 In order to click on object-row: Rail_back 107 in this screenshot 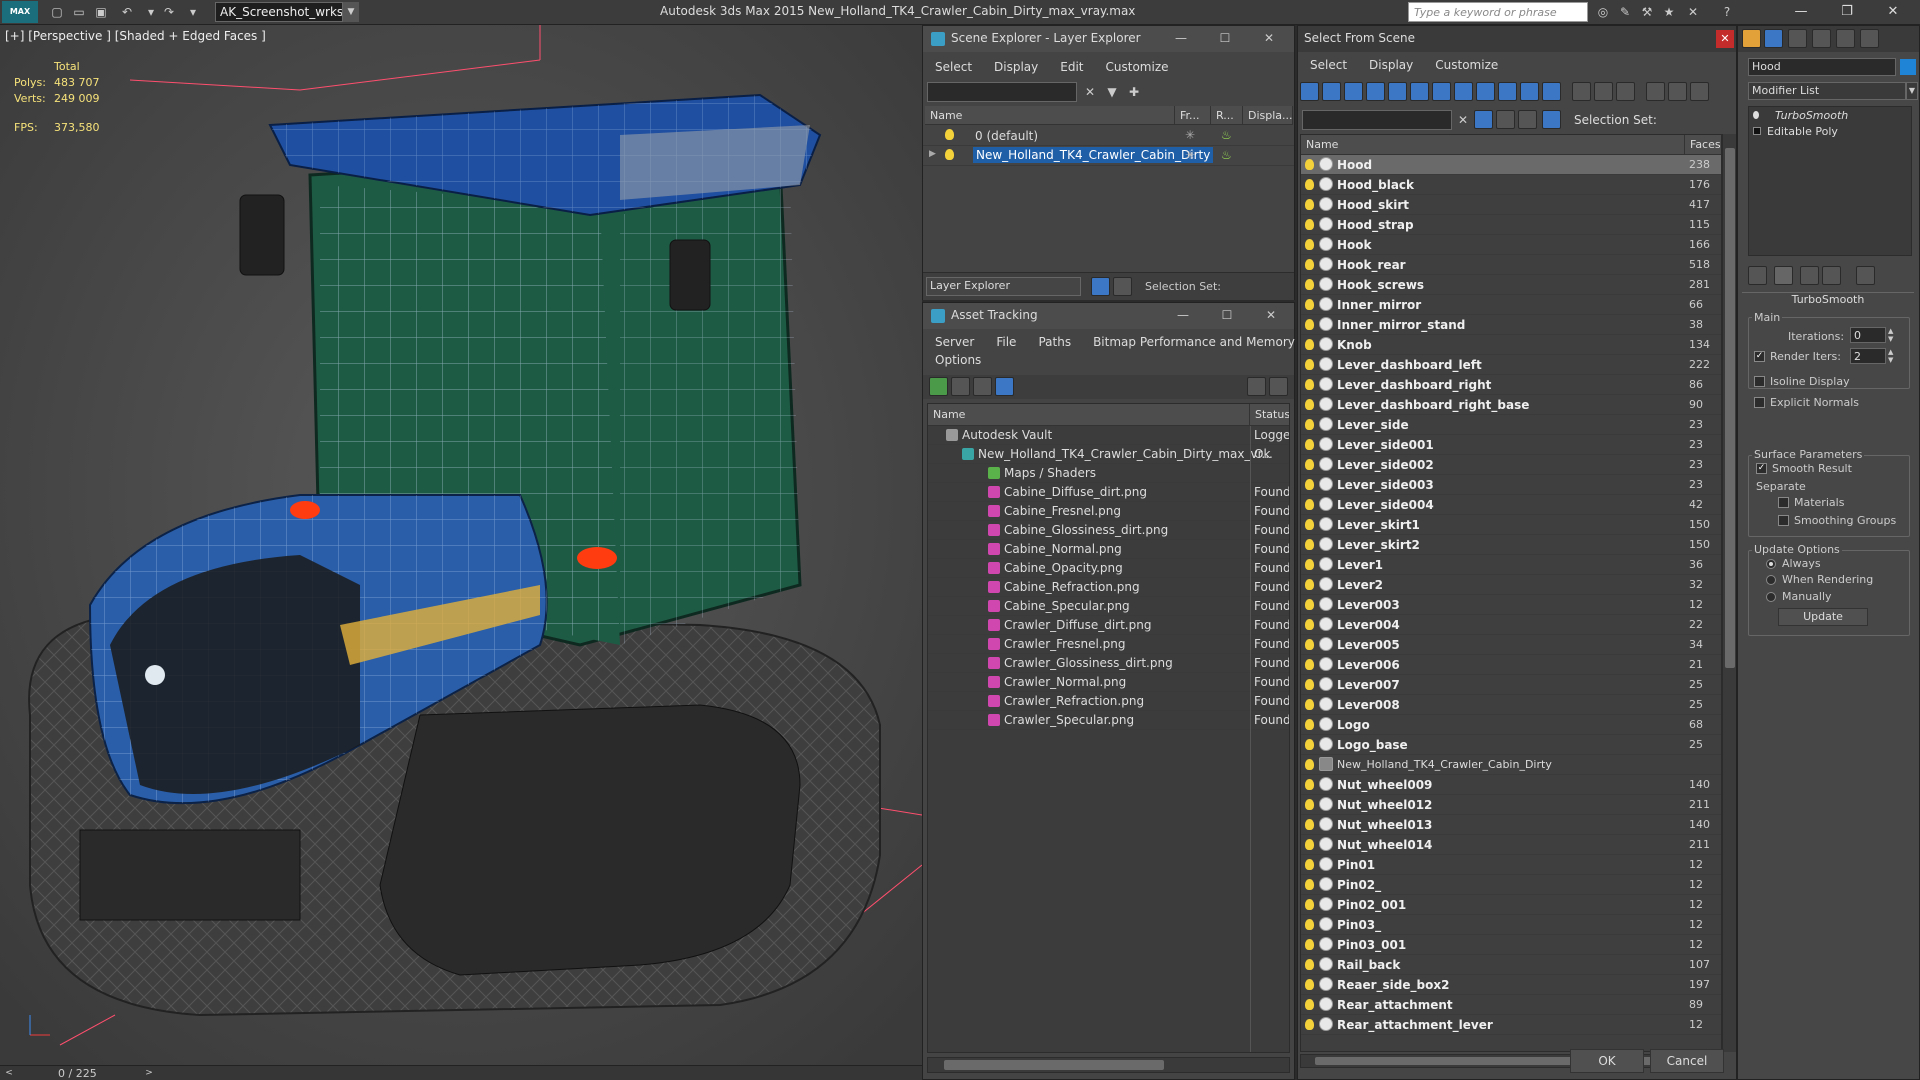, I will do `click(1511, 965)`.